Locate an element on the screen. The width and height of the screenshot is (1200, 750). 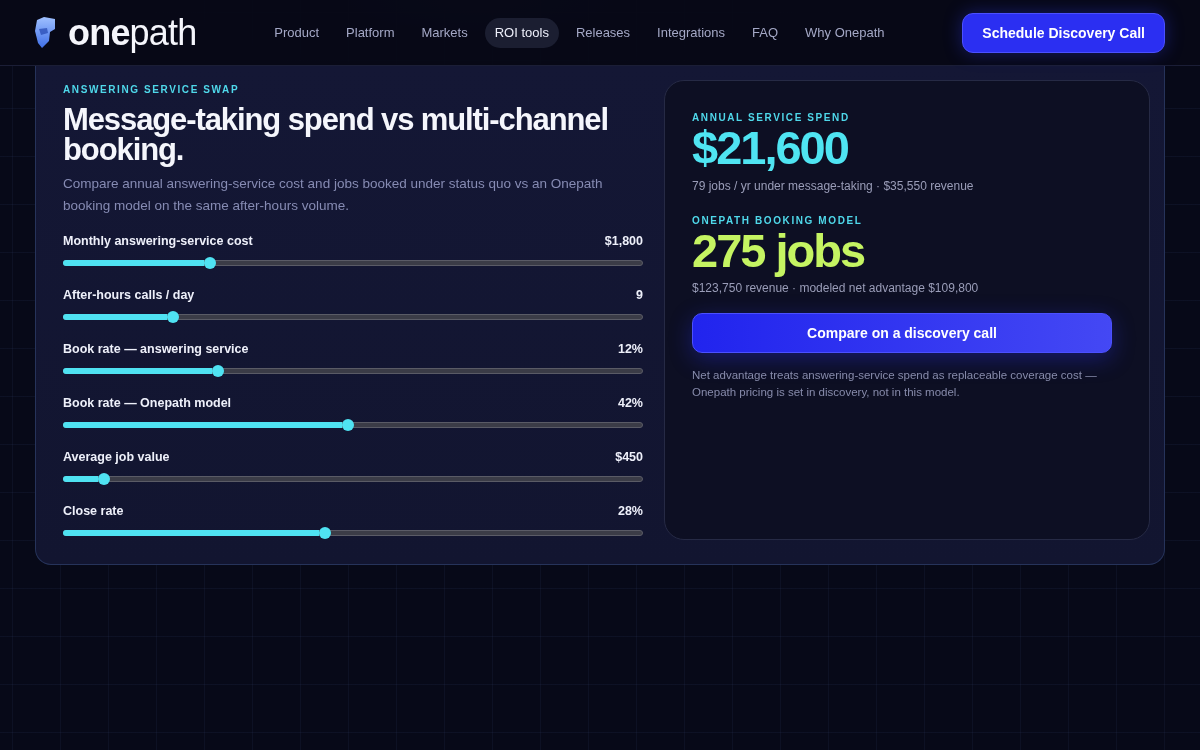
slider-label: Average job value is located at coordinates (116, 457).